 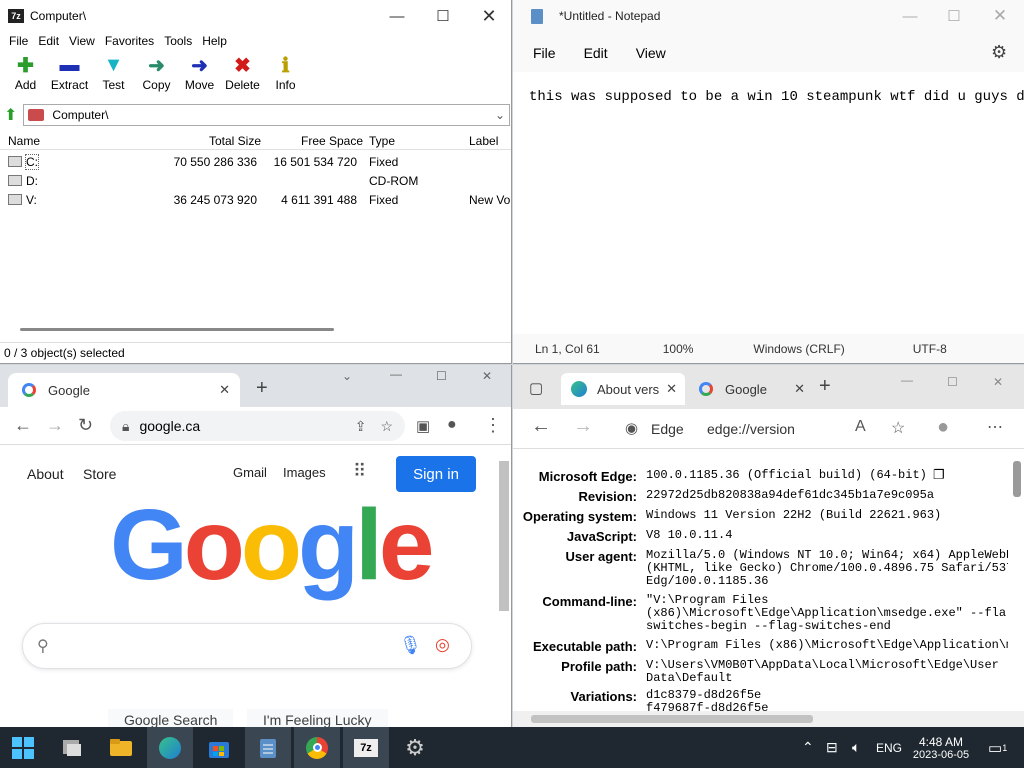 What do you see at coordinates (171, 718) in the screenshot?
I see `google-search-button: Google Search` at bounding box center [171, 718].